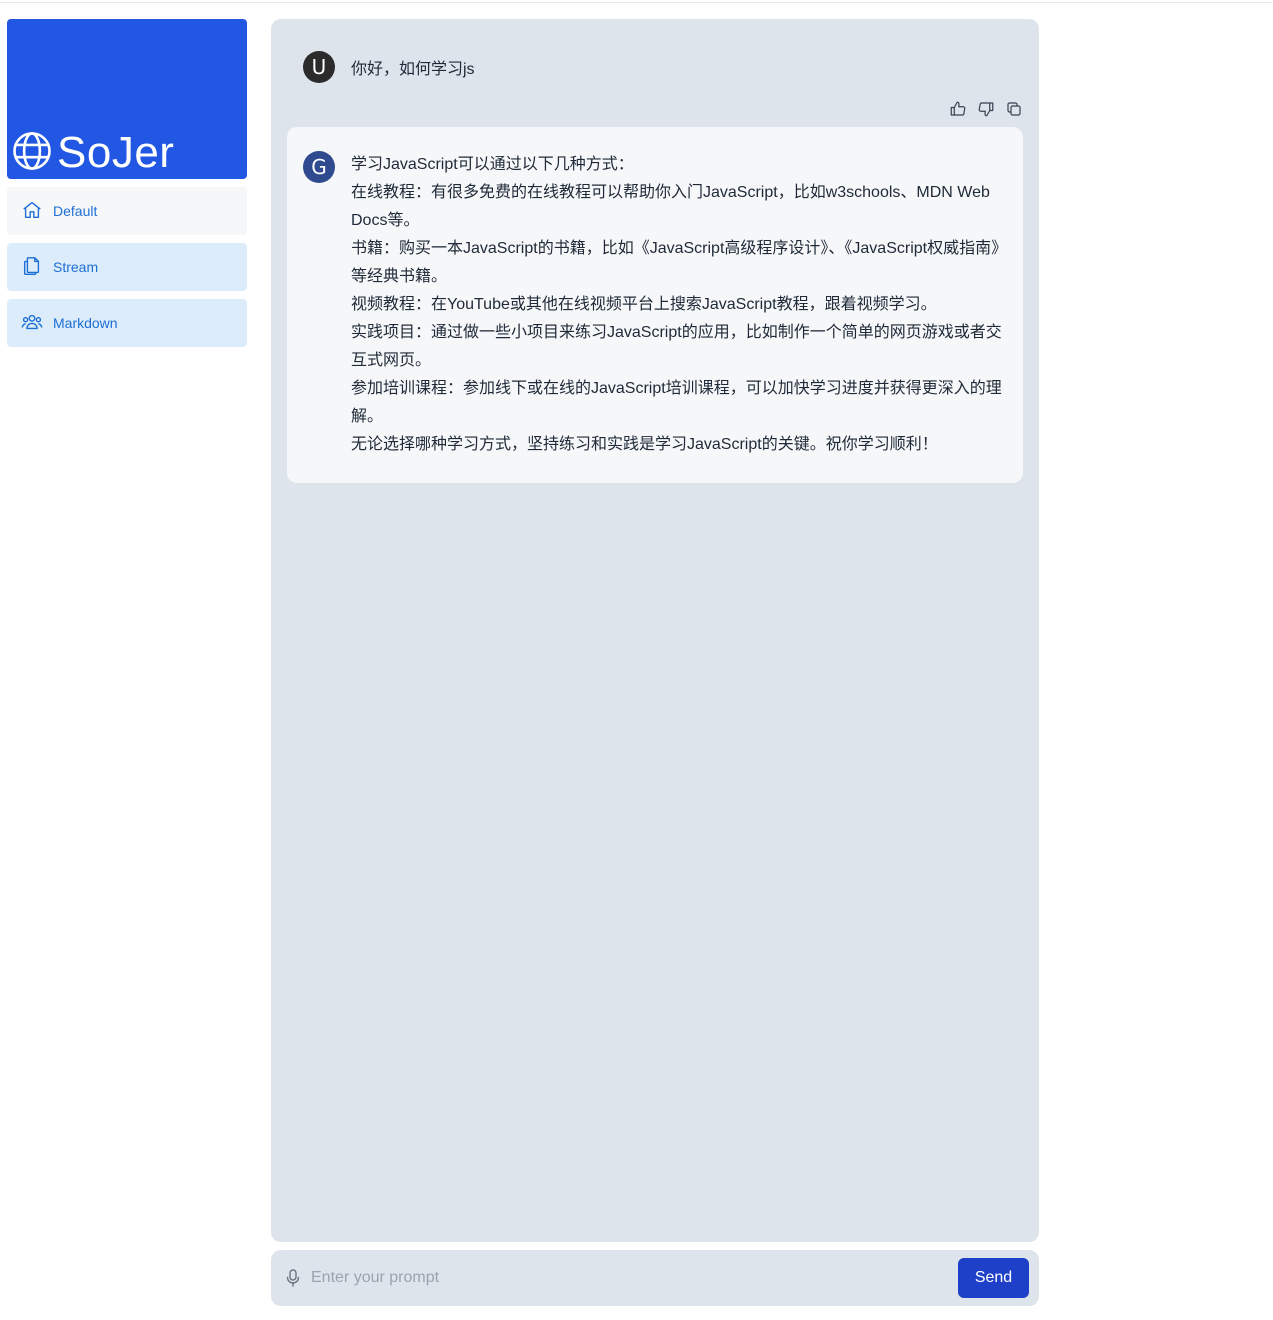  I want to click on sidebar: SoJer Default Stream Markdown, so click(127, 183).